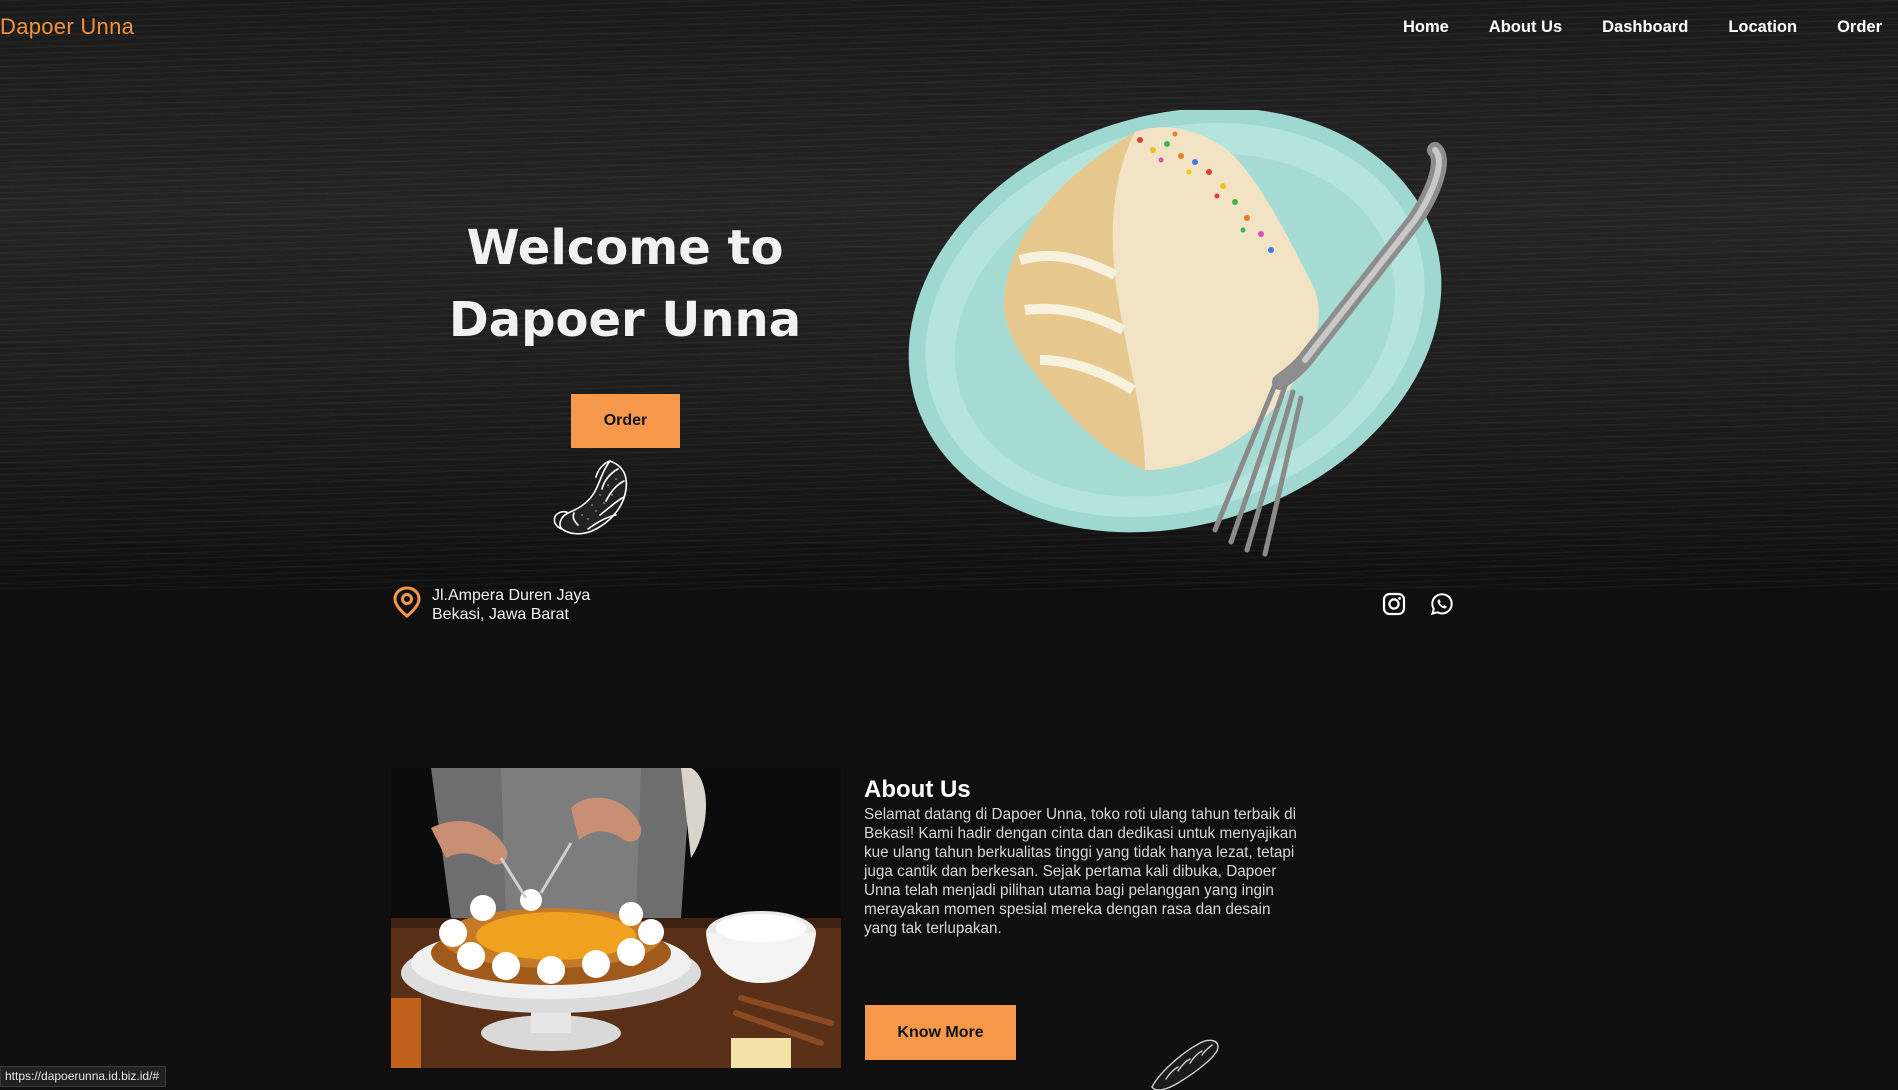  Describe the element at coordinates (500, 614) in the screenshot. I see `address-line-2: Bekasi, Jawa Barat` at that location.